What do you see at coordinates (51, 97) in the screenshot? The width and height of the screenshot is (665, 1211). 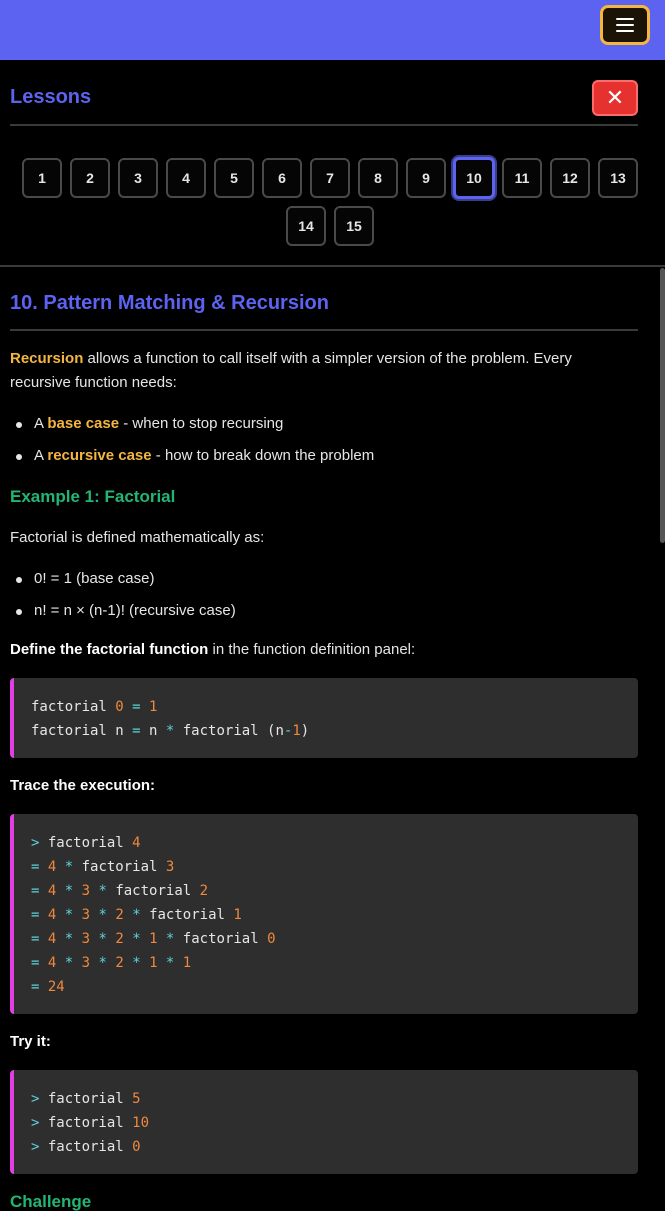 I see `lessons-title: Lessons` at bounding box center [51, 97].